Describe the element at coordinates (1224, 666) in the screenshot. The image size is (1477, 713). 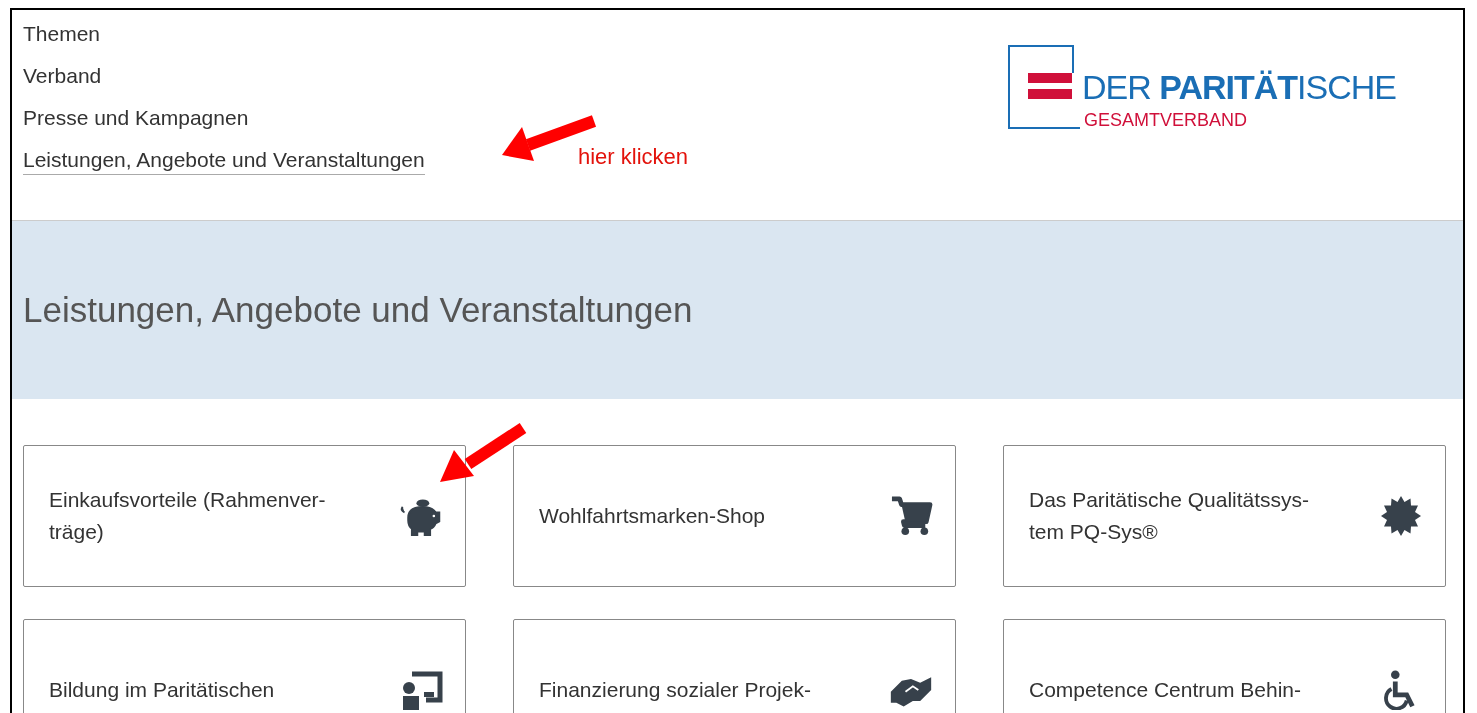
I see `service-card: Competence Centrum Behin-` at that location.